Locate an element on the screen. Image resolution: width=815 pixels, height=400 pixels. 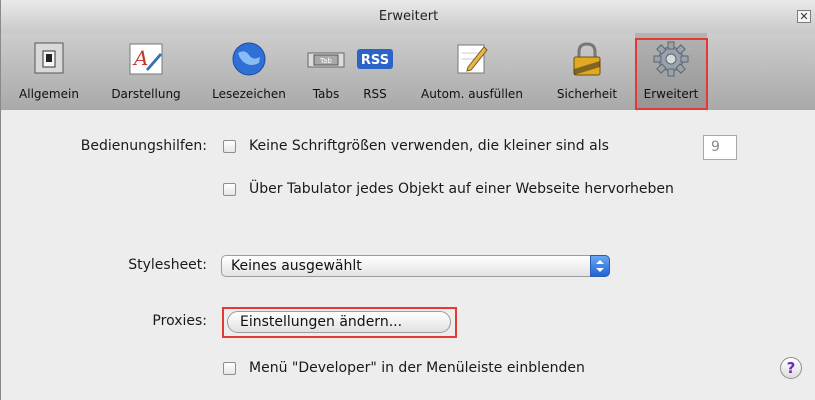
tab-lesezeichen: Lesezeichen is located at coordinates (249, 71).